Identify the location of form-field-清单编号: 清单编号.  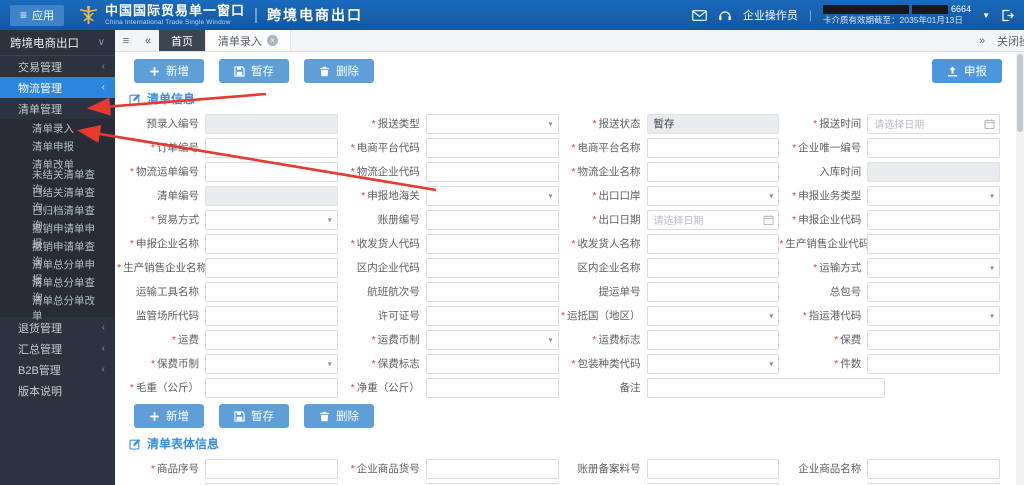
(227, 195).